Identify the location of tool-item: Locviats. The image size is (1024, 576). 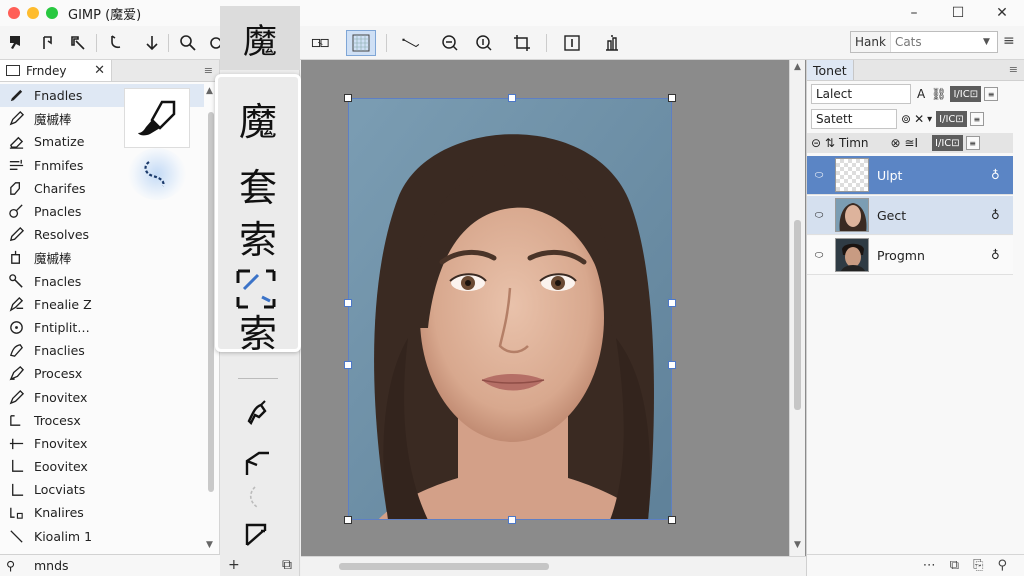
(102, 489).